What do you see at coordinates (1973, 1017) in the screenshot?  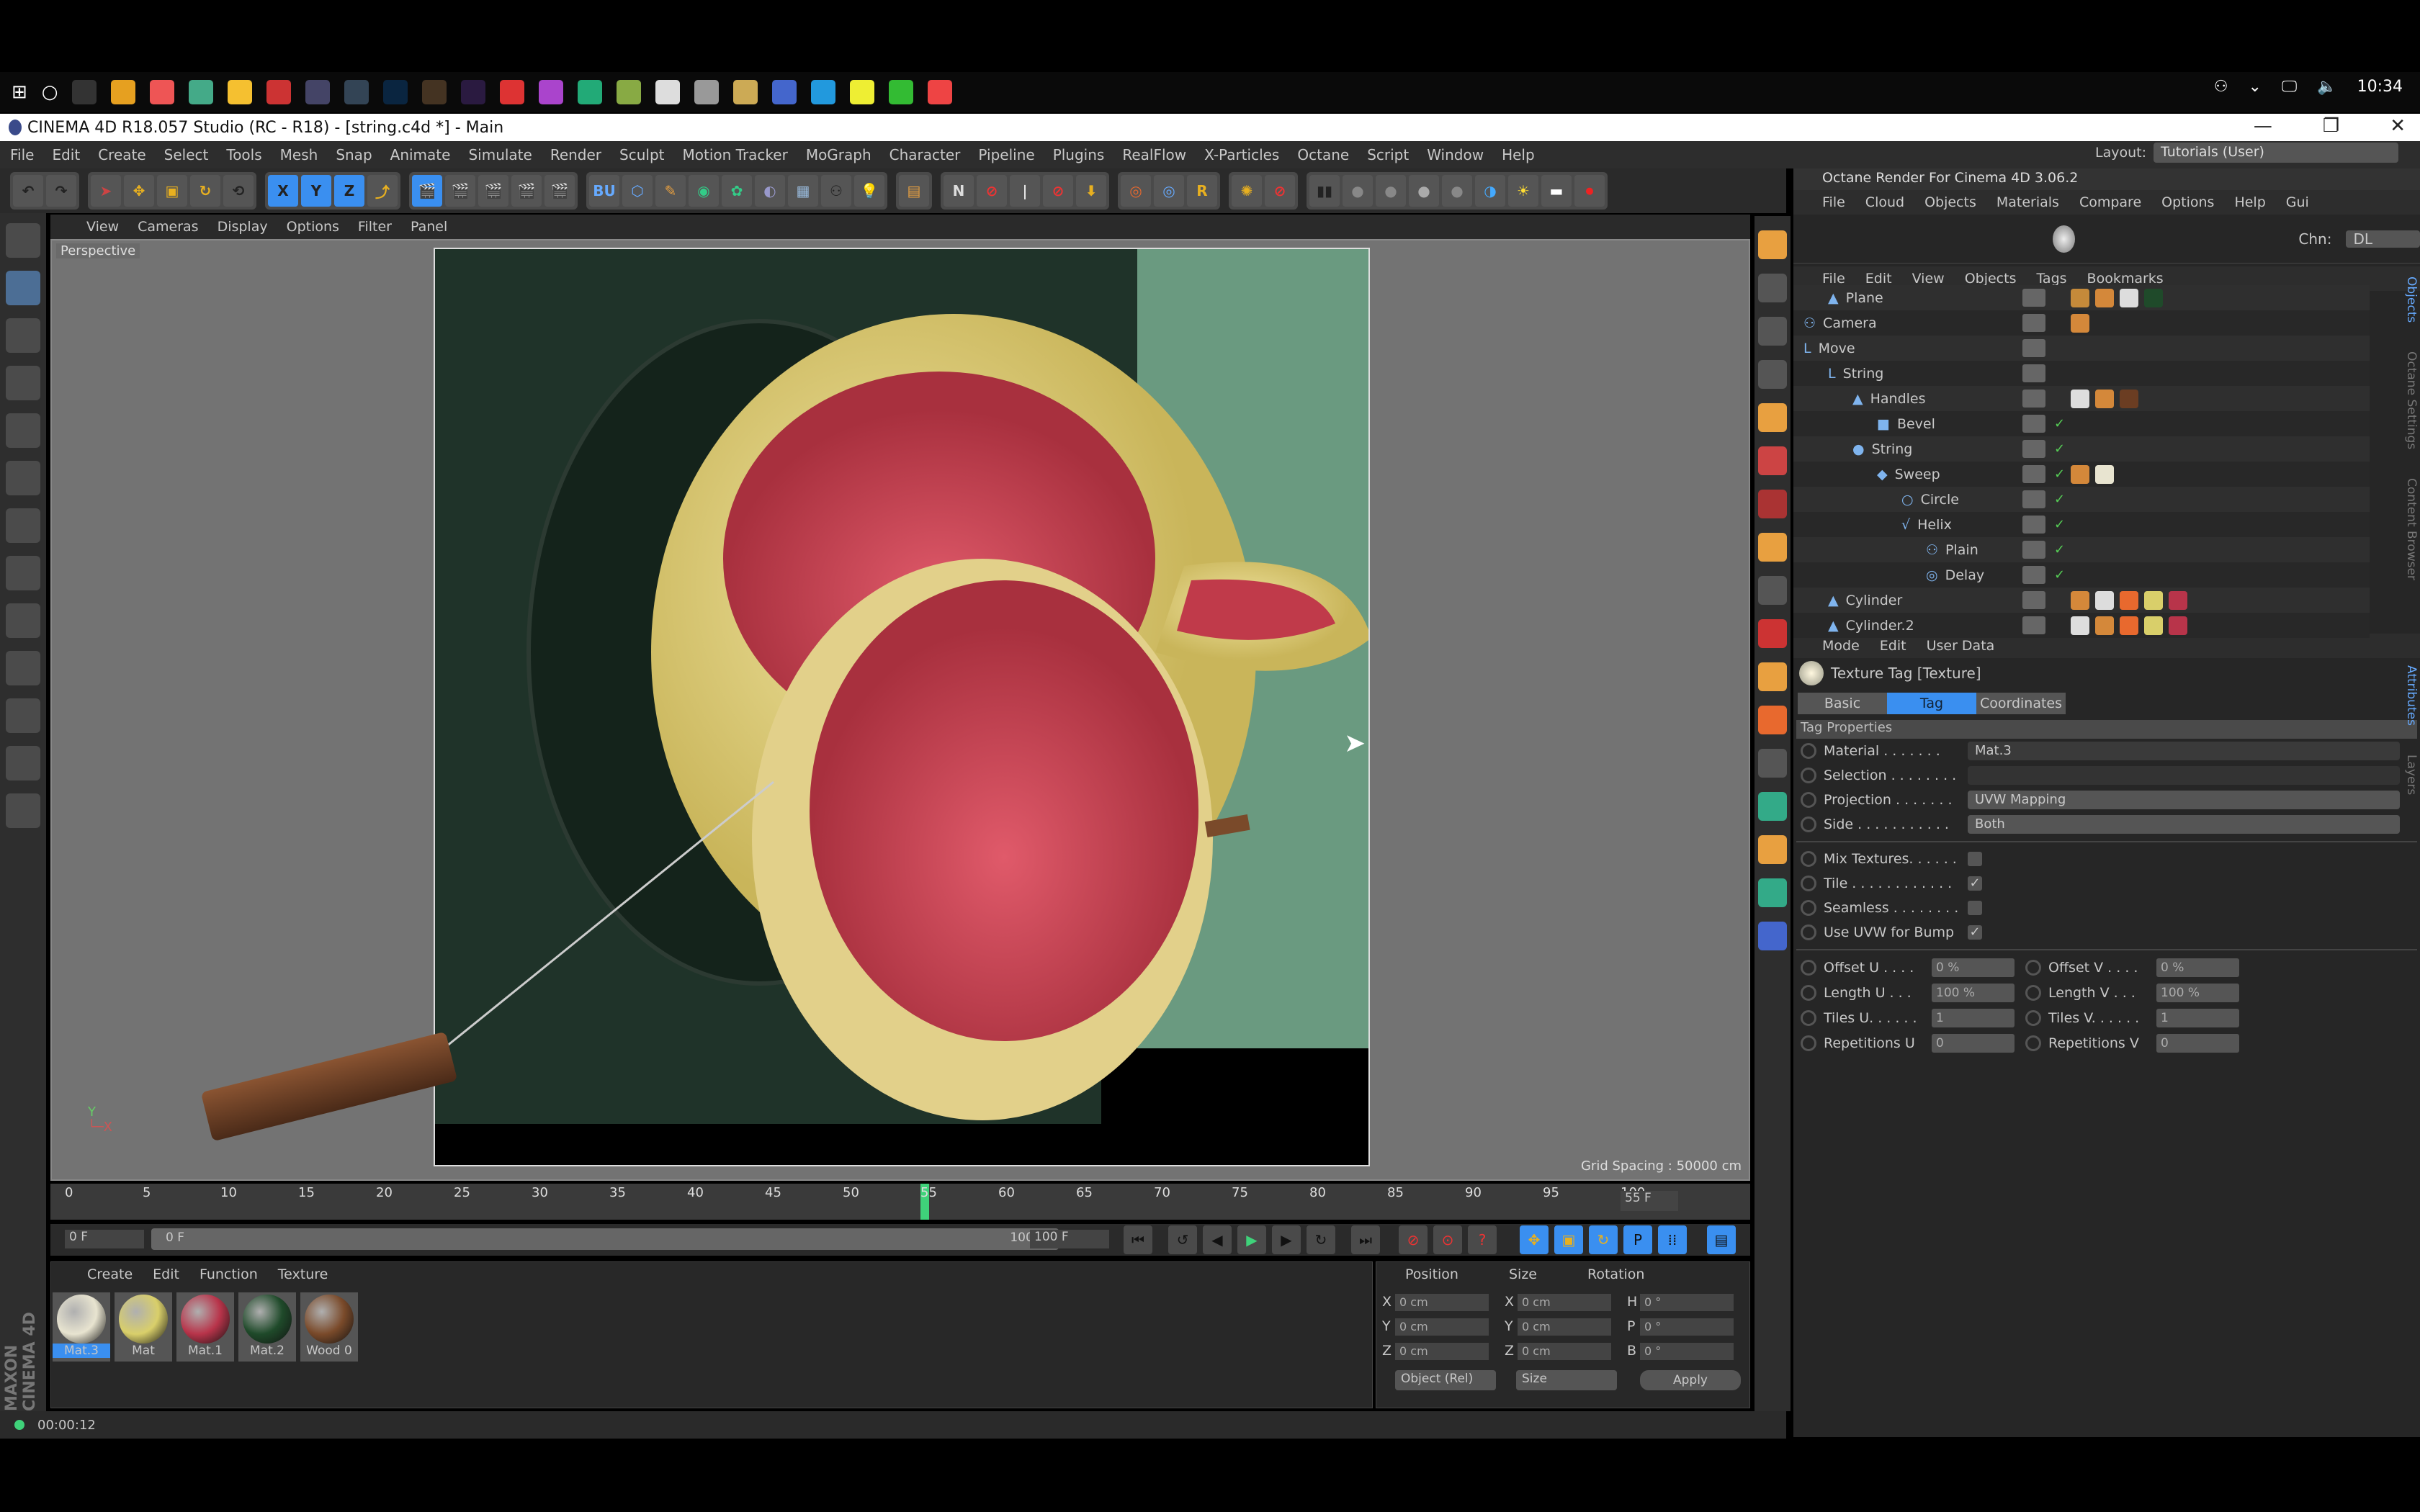 I see `tiles-u-field: 1` at bounding box center [1973, 1017].